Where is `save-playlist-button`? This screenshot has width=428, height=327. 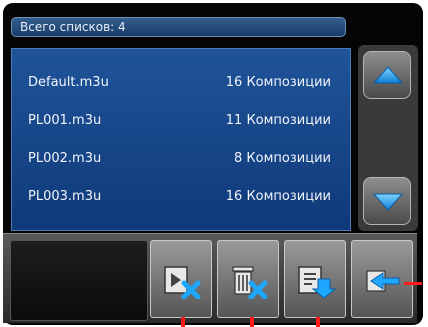 save-playlist-button is located at coordinates (315, 279).